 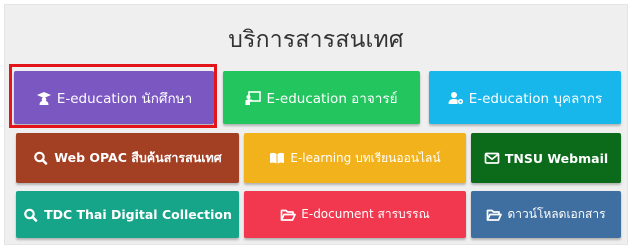 I want to click on download-documents-label: ดาวน์โหลดเอกสาร, so click(x=556, y=214).